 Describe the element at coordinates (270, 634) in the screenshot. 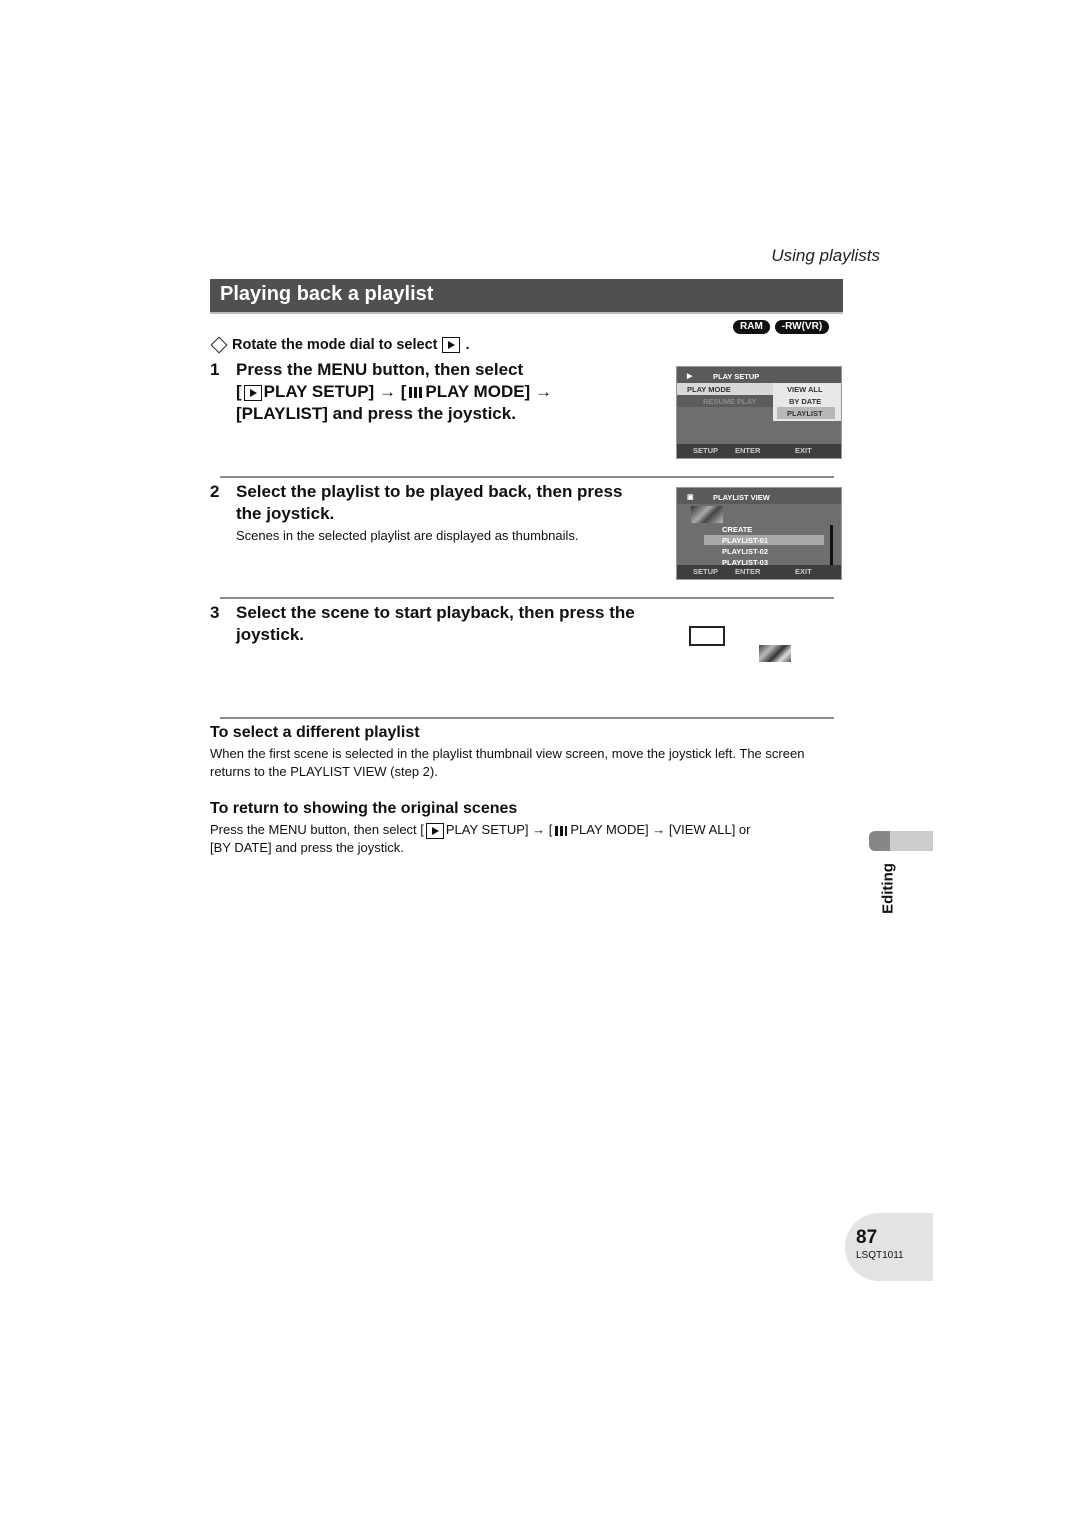

I see `step-3-line-2: joystick.` at that location.